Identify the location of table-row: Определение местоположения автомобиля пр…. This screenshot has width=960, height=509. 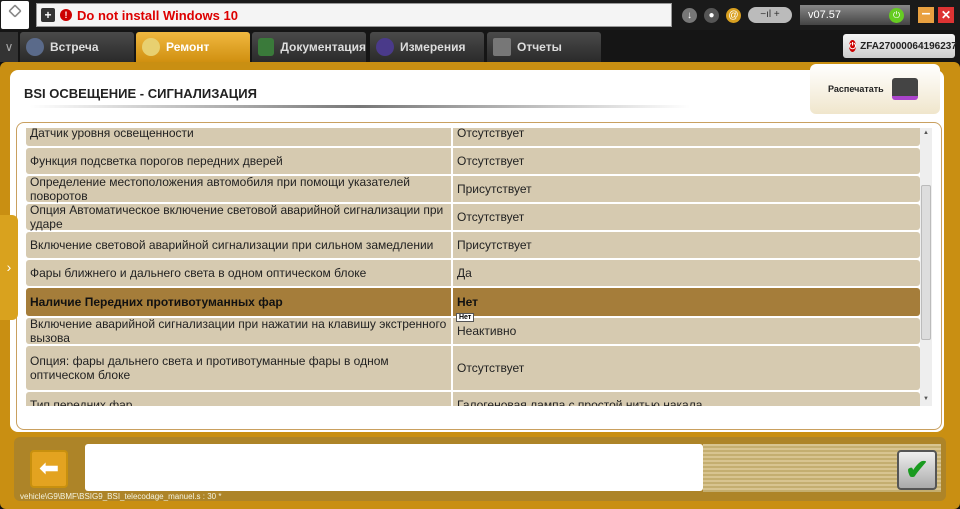
(473, 189).